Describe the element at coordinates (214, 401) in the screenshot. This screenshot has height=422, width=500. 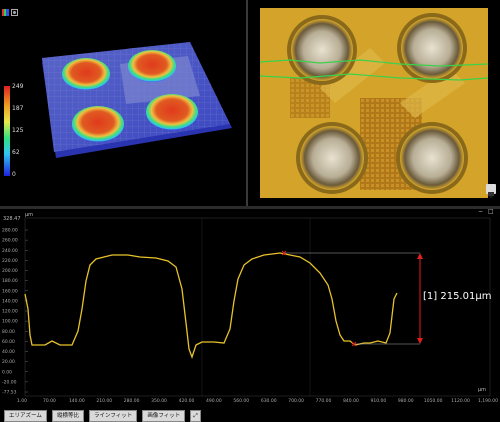
I see `x-tick-label: 490.00` at that location.